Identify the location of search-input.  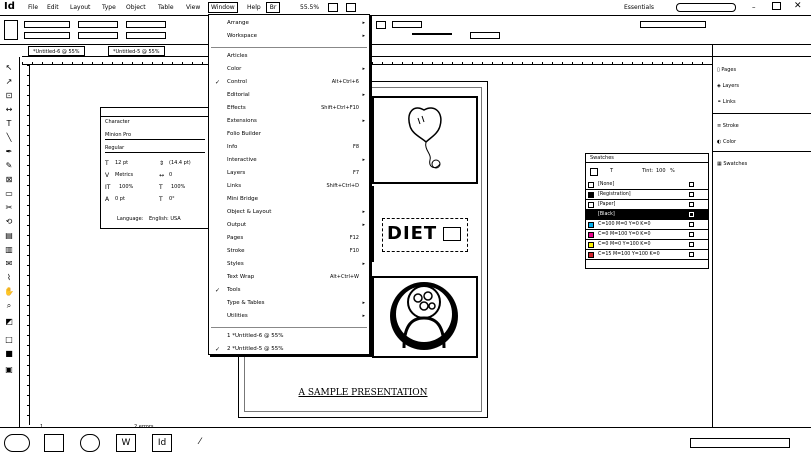
(706, 7).